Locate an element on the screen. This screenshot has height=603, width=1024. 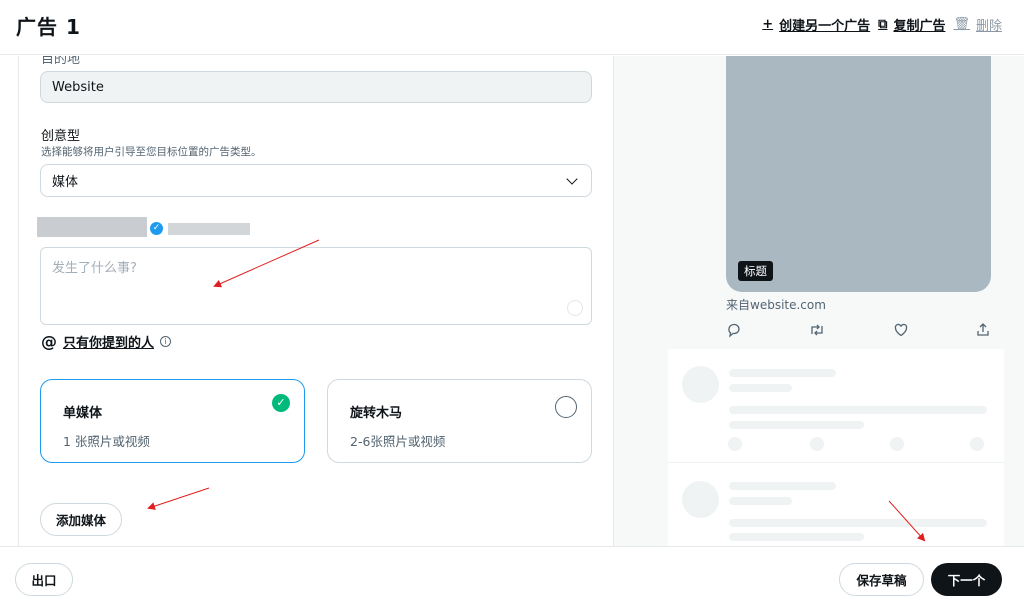
media-preview: 标题 is located at coordinates (858, 174).